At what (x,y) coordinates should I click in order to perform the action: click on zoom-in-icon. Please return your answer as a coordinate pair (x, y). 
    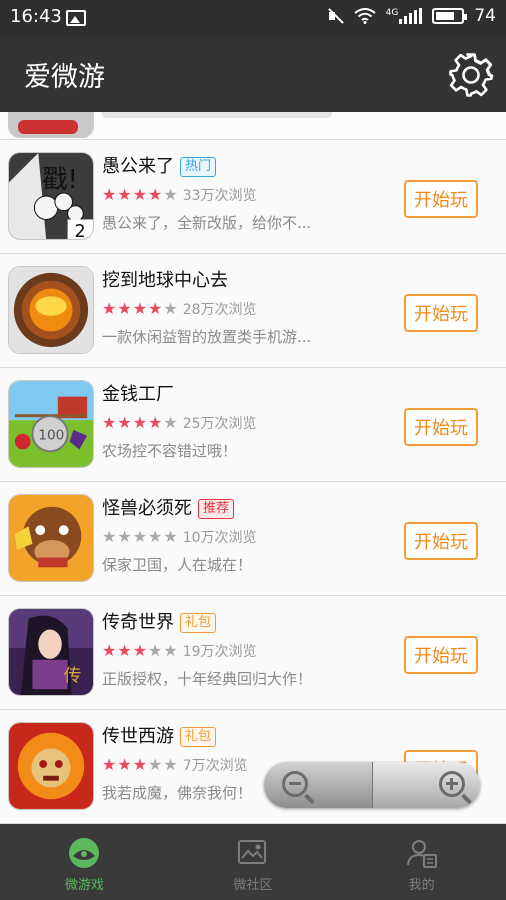
    Looking at the image, I should click on (451, 784).